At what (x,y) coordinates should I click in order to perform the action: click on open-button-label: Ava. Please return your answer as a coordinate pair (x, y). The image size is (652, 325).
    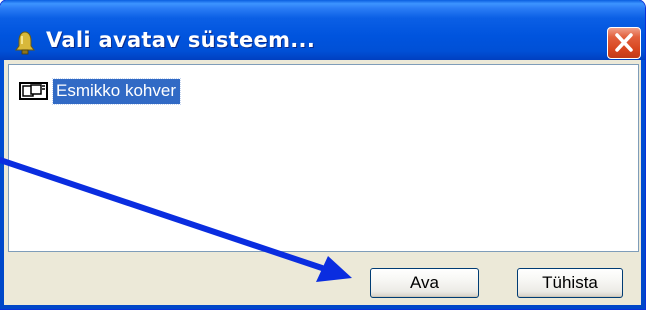
    Looking at the image, I should click on (424, 282).